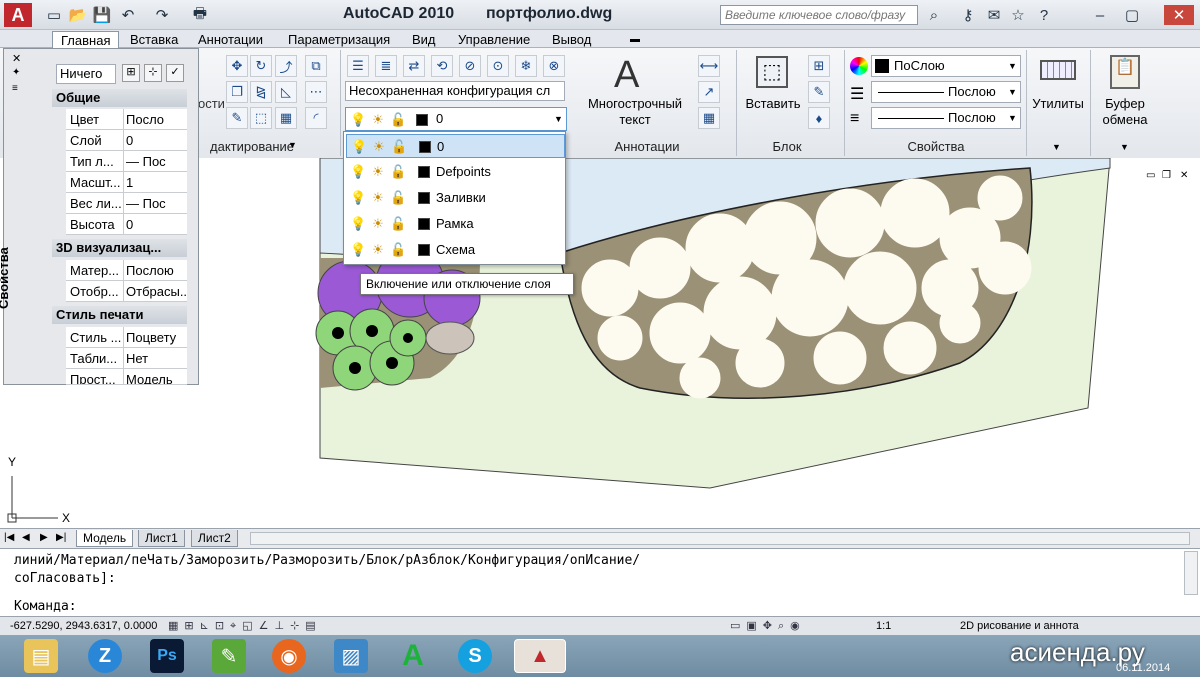  Describe the element at coordinates (16, 58) in the screenshot. I see `palette-close-icon: ✕` at that location.